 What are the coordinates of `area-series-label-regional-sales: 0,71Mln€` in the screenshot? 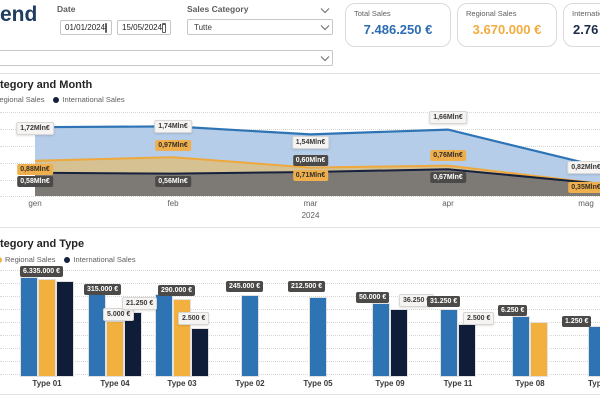 It's located at (310, 175).